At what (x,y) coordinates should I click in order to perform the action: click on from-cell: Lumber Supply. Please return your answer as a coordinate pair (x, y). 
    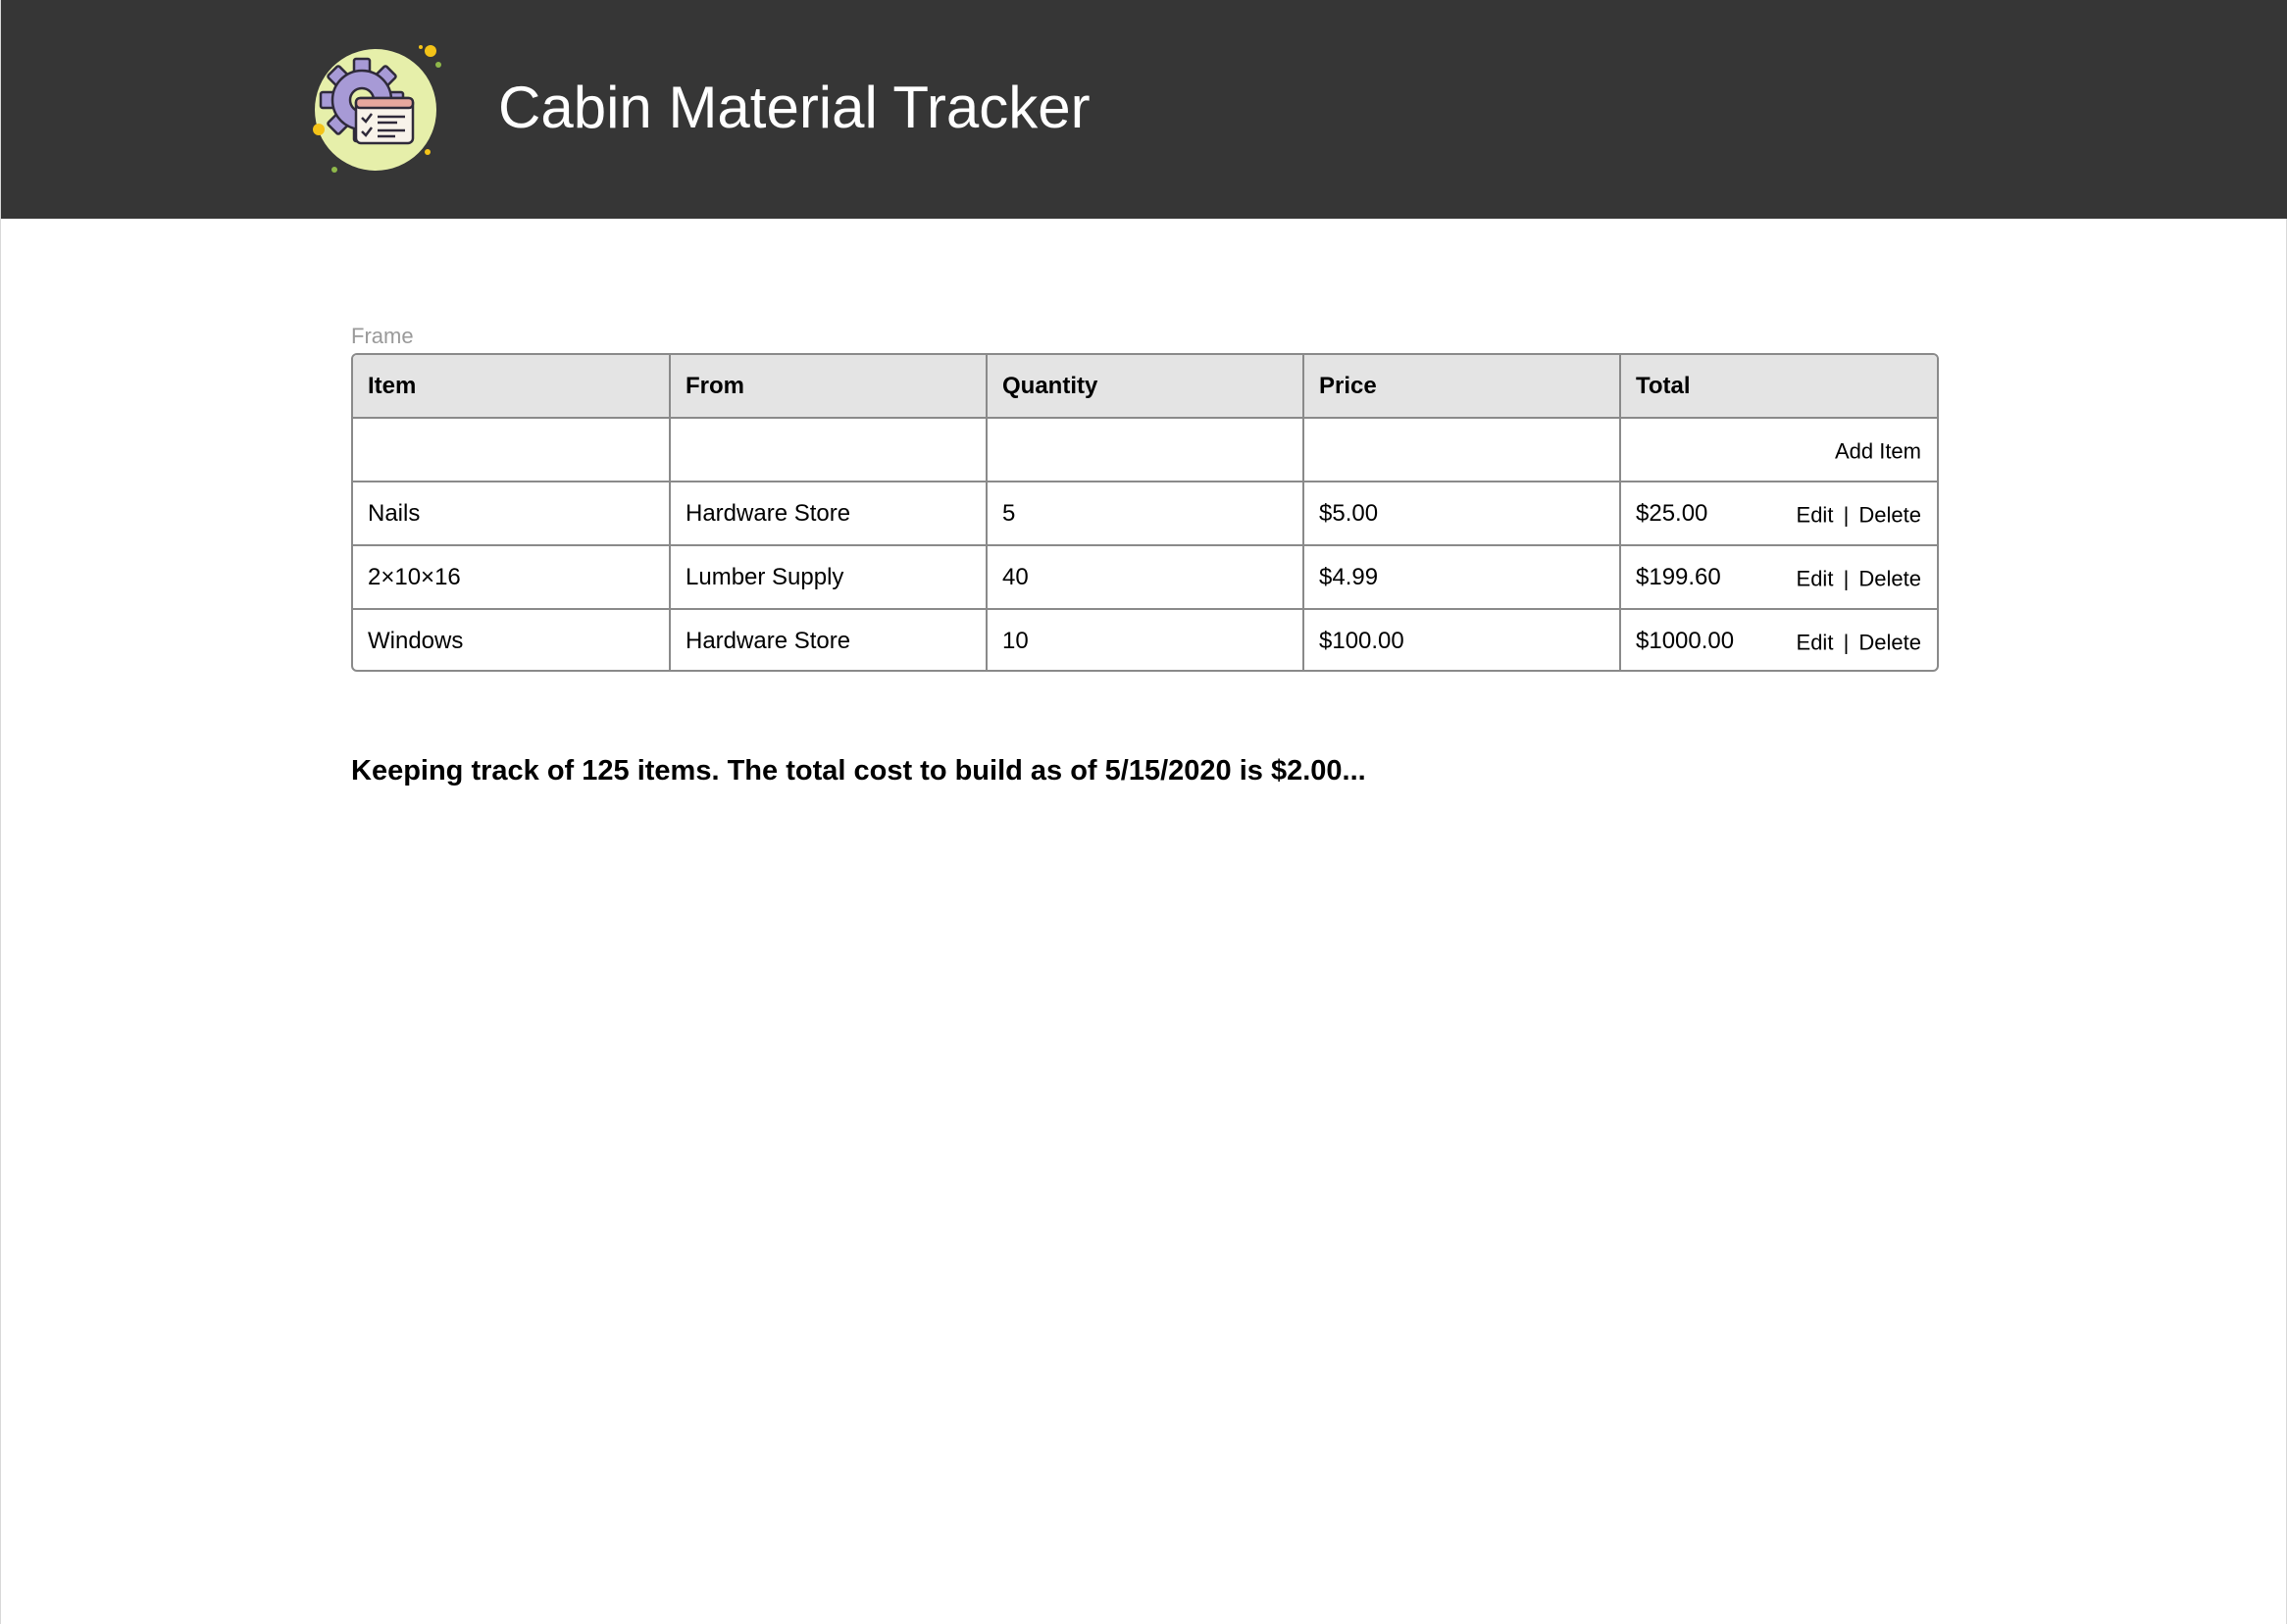
    Looking at the image, I should click on (828, 577).